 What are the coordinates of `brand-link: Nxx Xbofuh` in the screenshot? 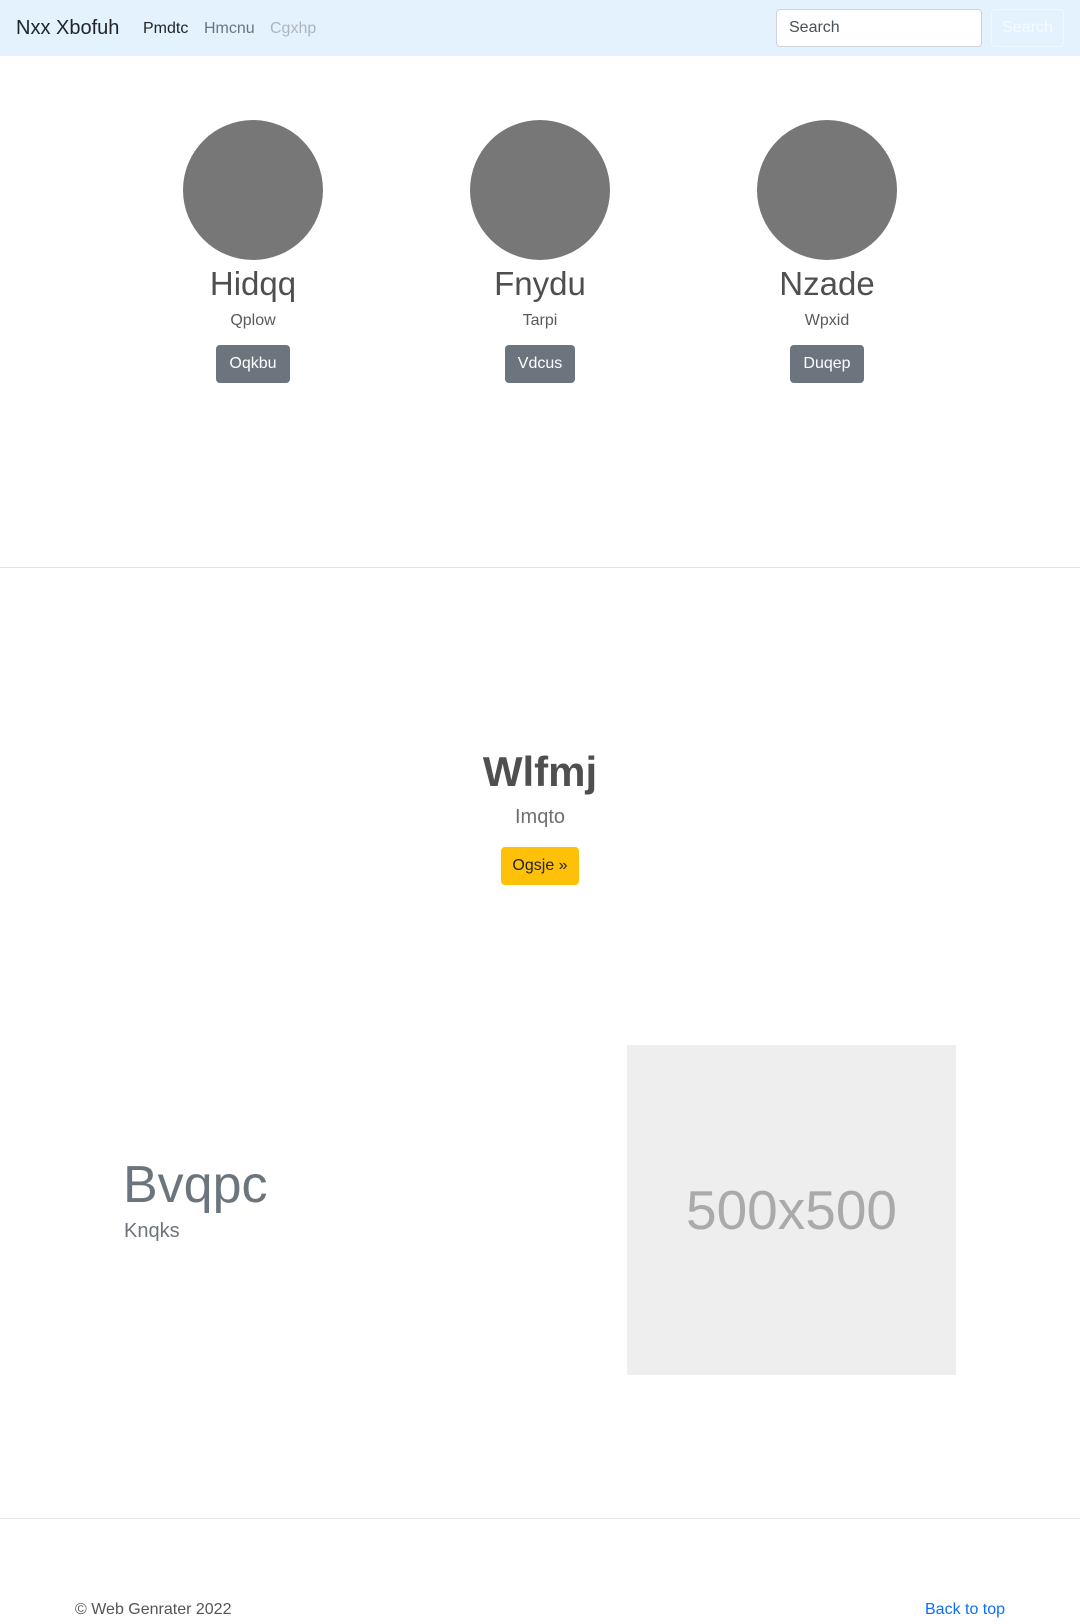 It's located at (67, 28).